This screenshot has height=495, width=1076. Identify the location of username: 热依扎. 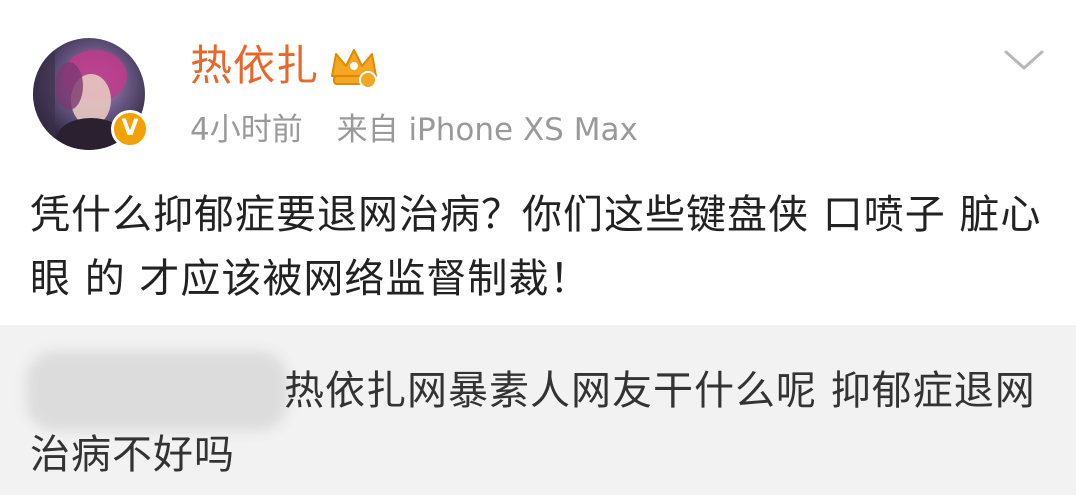
(254, 66).